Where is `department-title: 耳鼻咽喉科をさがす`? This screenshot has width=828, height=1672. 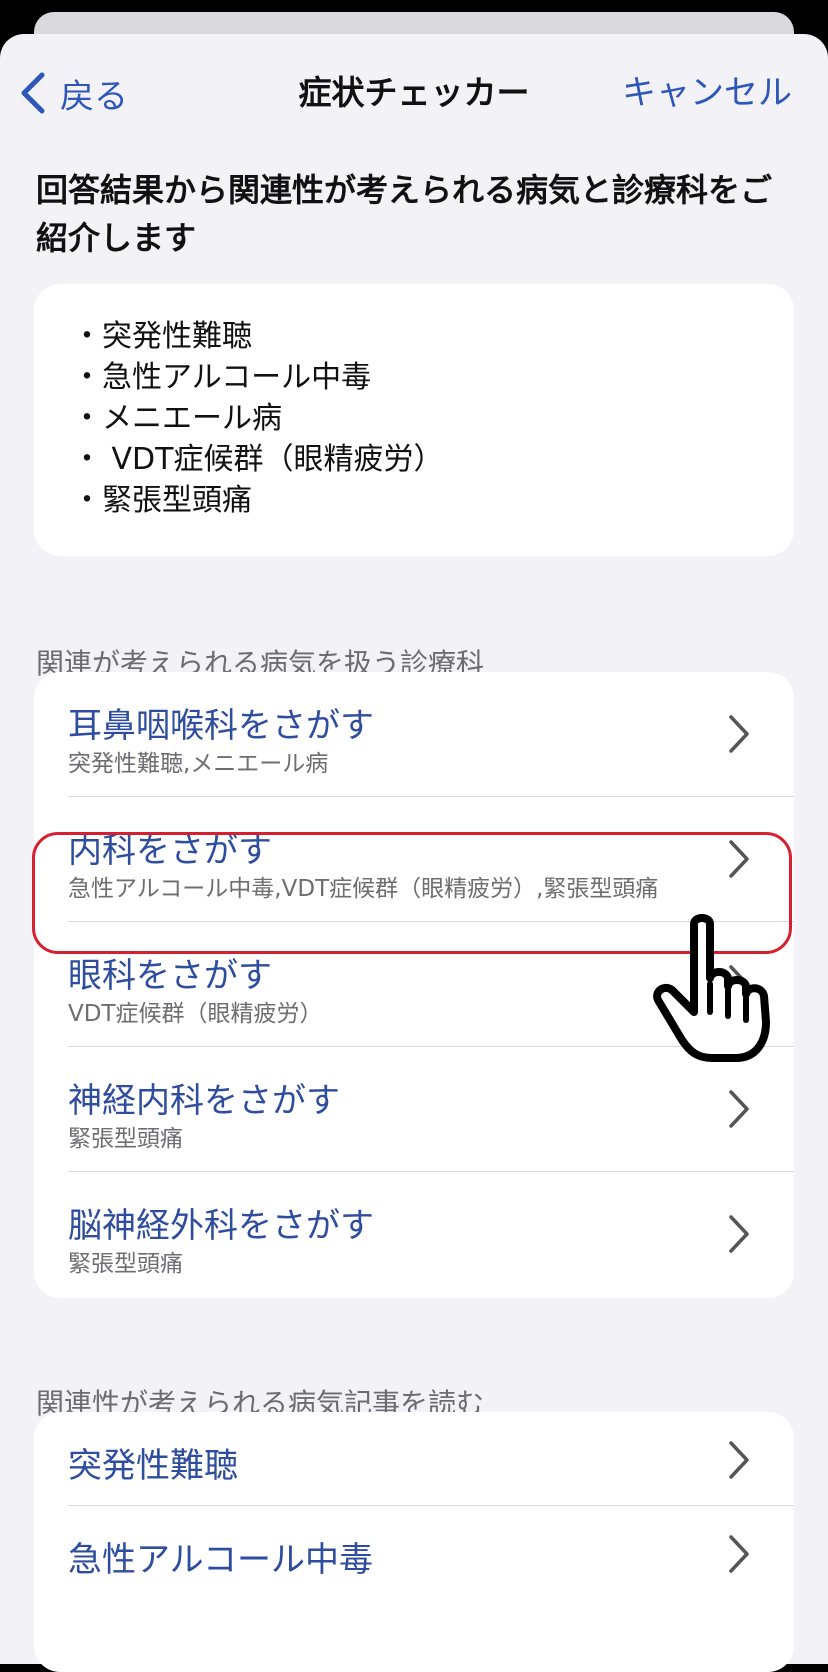 department-title: 耳鼻咽喉科をさがす is located at coordinates (221, 726).